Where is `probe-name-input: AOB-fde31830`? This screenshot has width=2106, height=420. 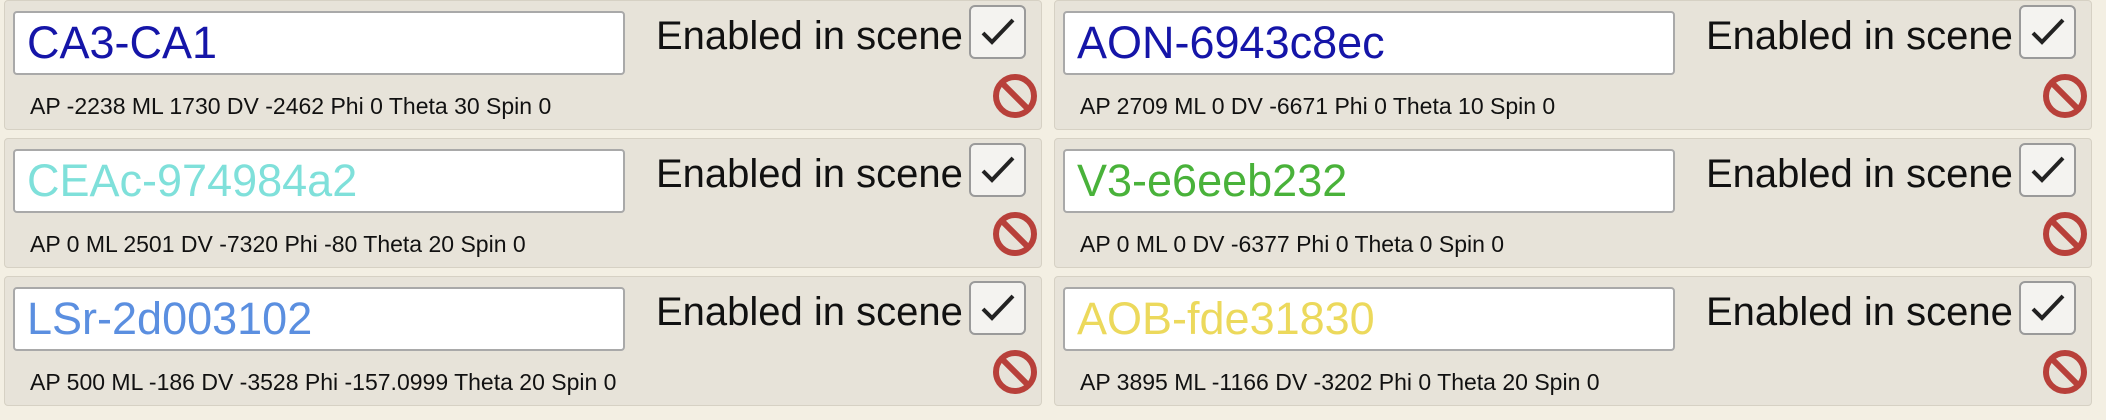 probe-name-input: AOB-fde31830 is located at coordinates (1369, 319).